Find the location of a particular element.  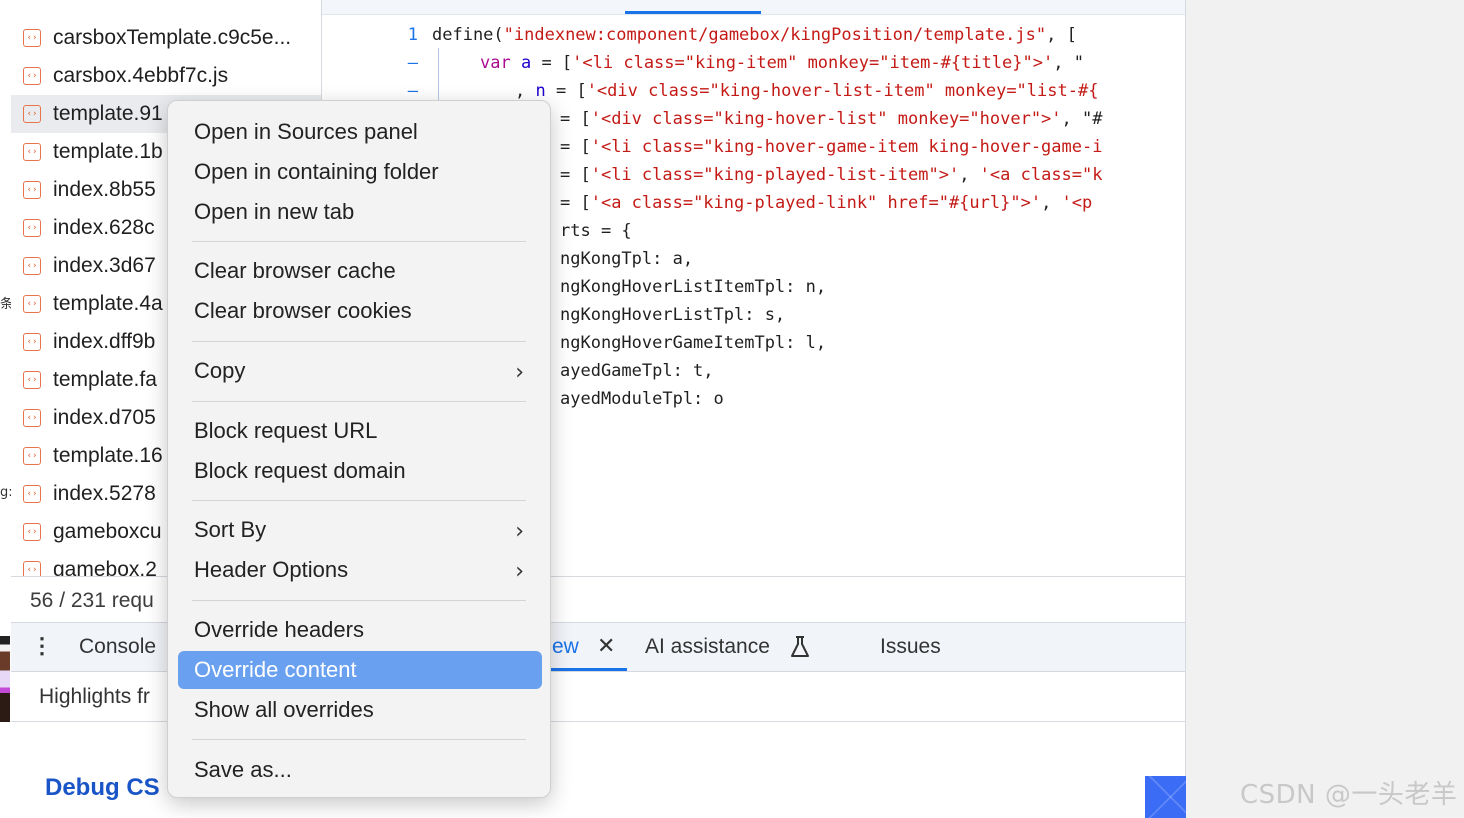

request-name: template.91 is located at coordinates (108, 113).